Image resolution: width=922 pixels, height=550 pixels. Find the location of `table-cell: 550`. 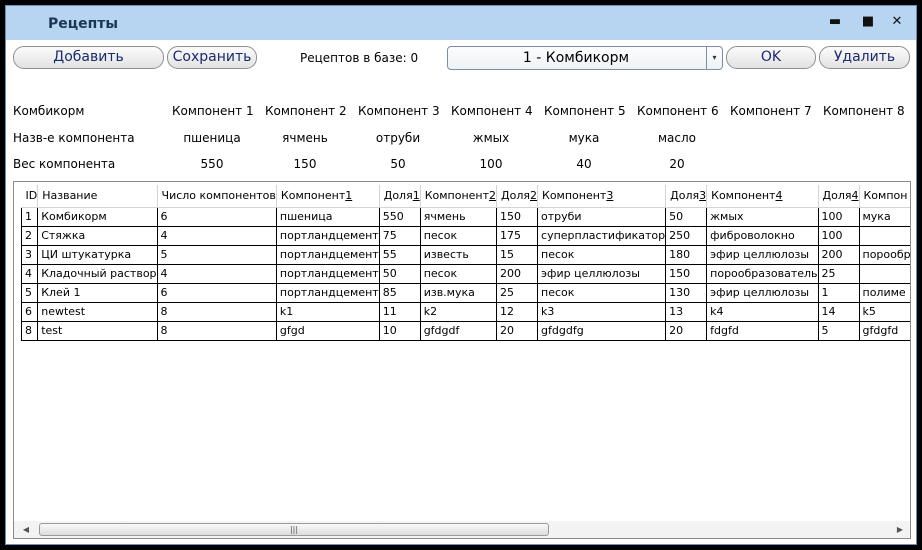

table-cell: 550 is located at coordinates (399, 216).